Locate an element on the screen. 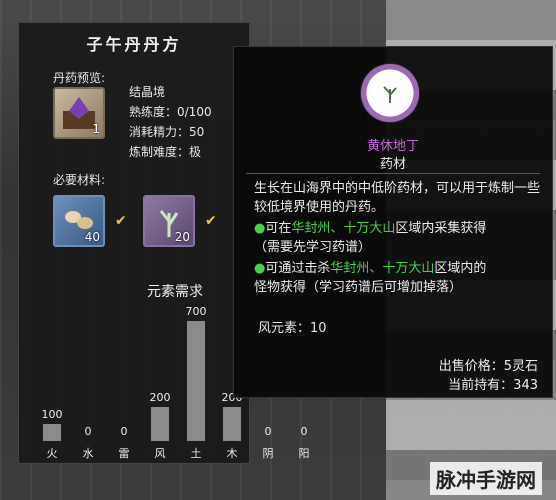  element-label-2: 雷 is located at coordinates (124, 453).